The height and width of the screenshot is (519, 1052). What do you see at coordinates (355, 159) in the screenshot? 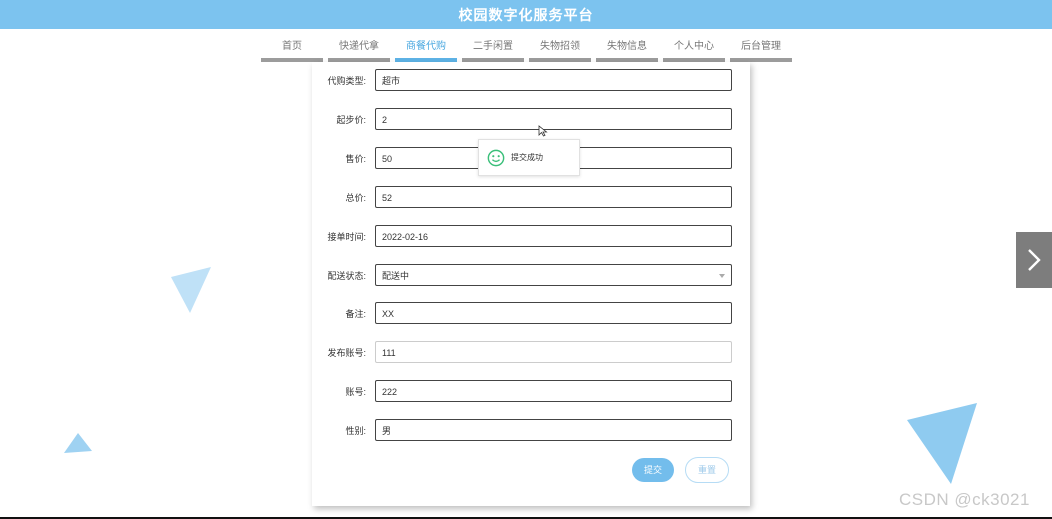
I see `field-label: 售价:` at bounding box center [355, 159].